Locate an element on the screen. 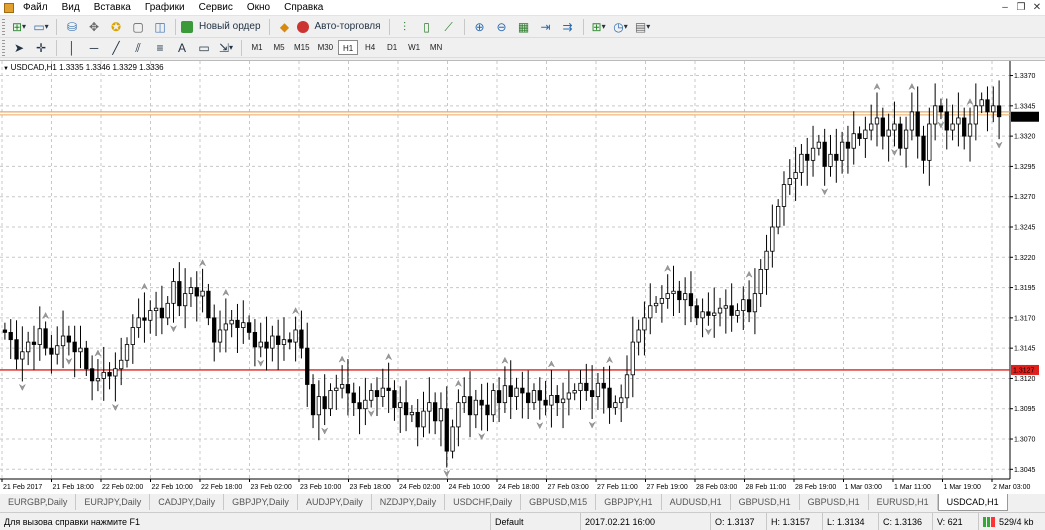 The image size is (1045, 530). chart-tab: EURUSD,H1 is located at coordinates (903, 502).